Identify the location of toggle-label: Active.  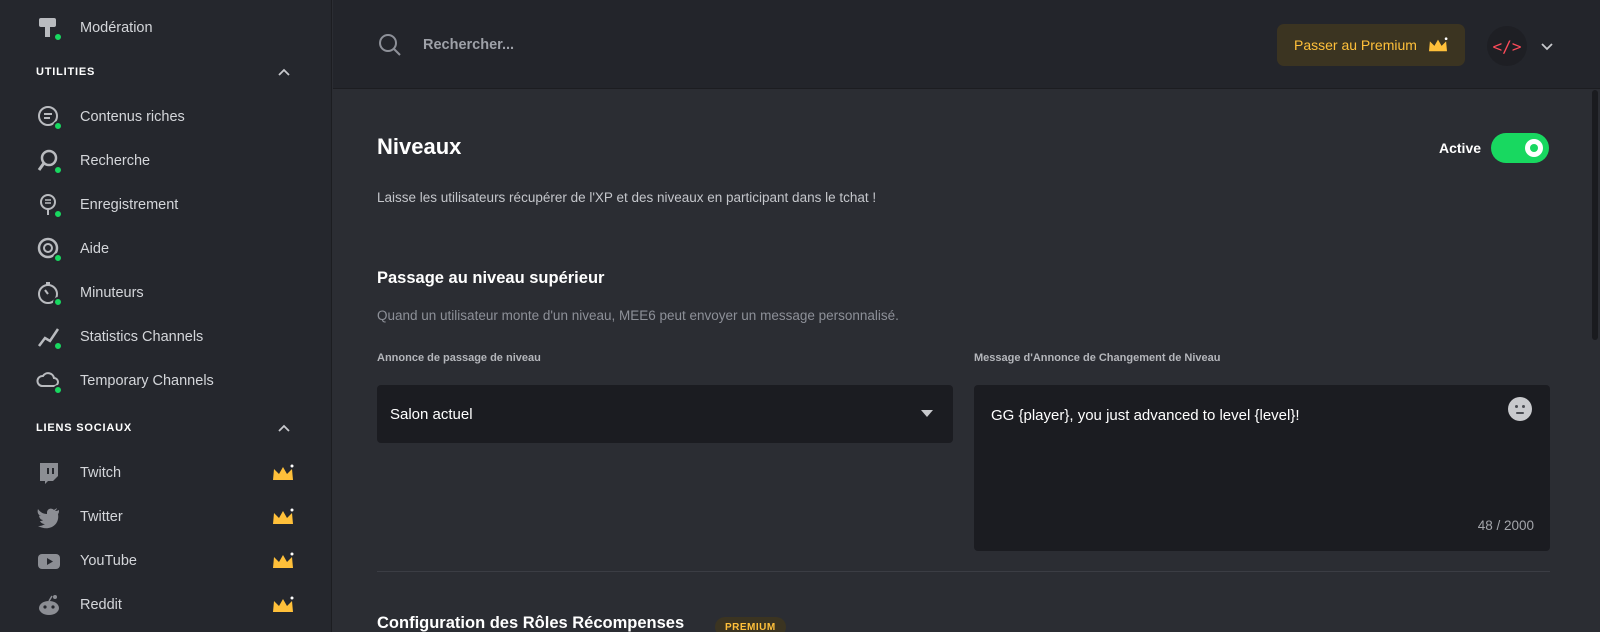
(1460, 148).